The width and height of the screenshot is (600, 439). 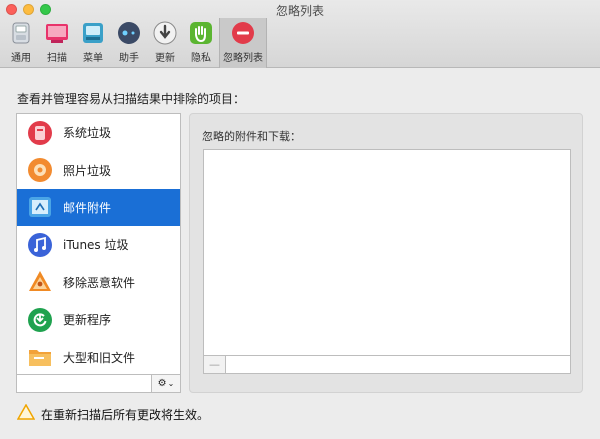 I want to click on ignore-list-icon, so click(x=243, y=33).